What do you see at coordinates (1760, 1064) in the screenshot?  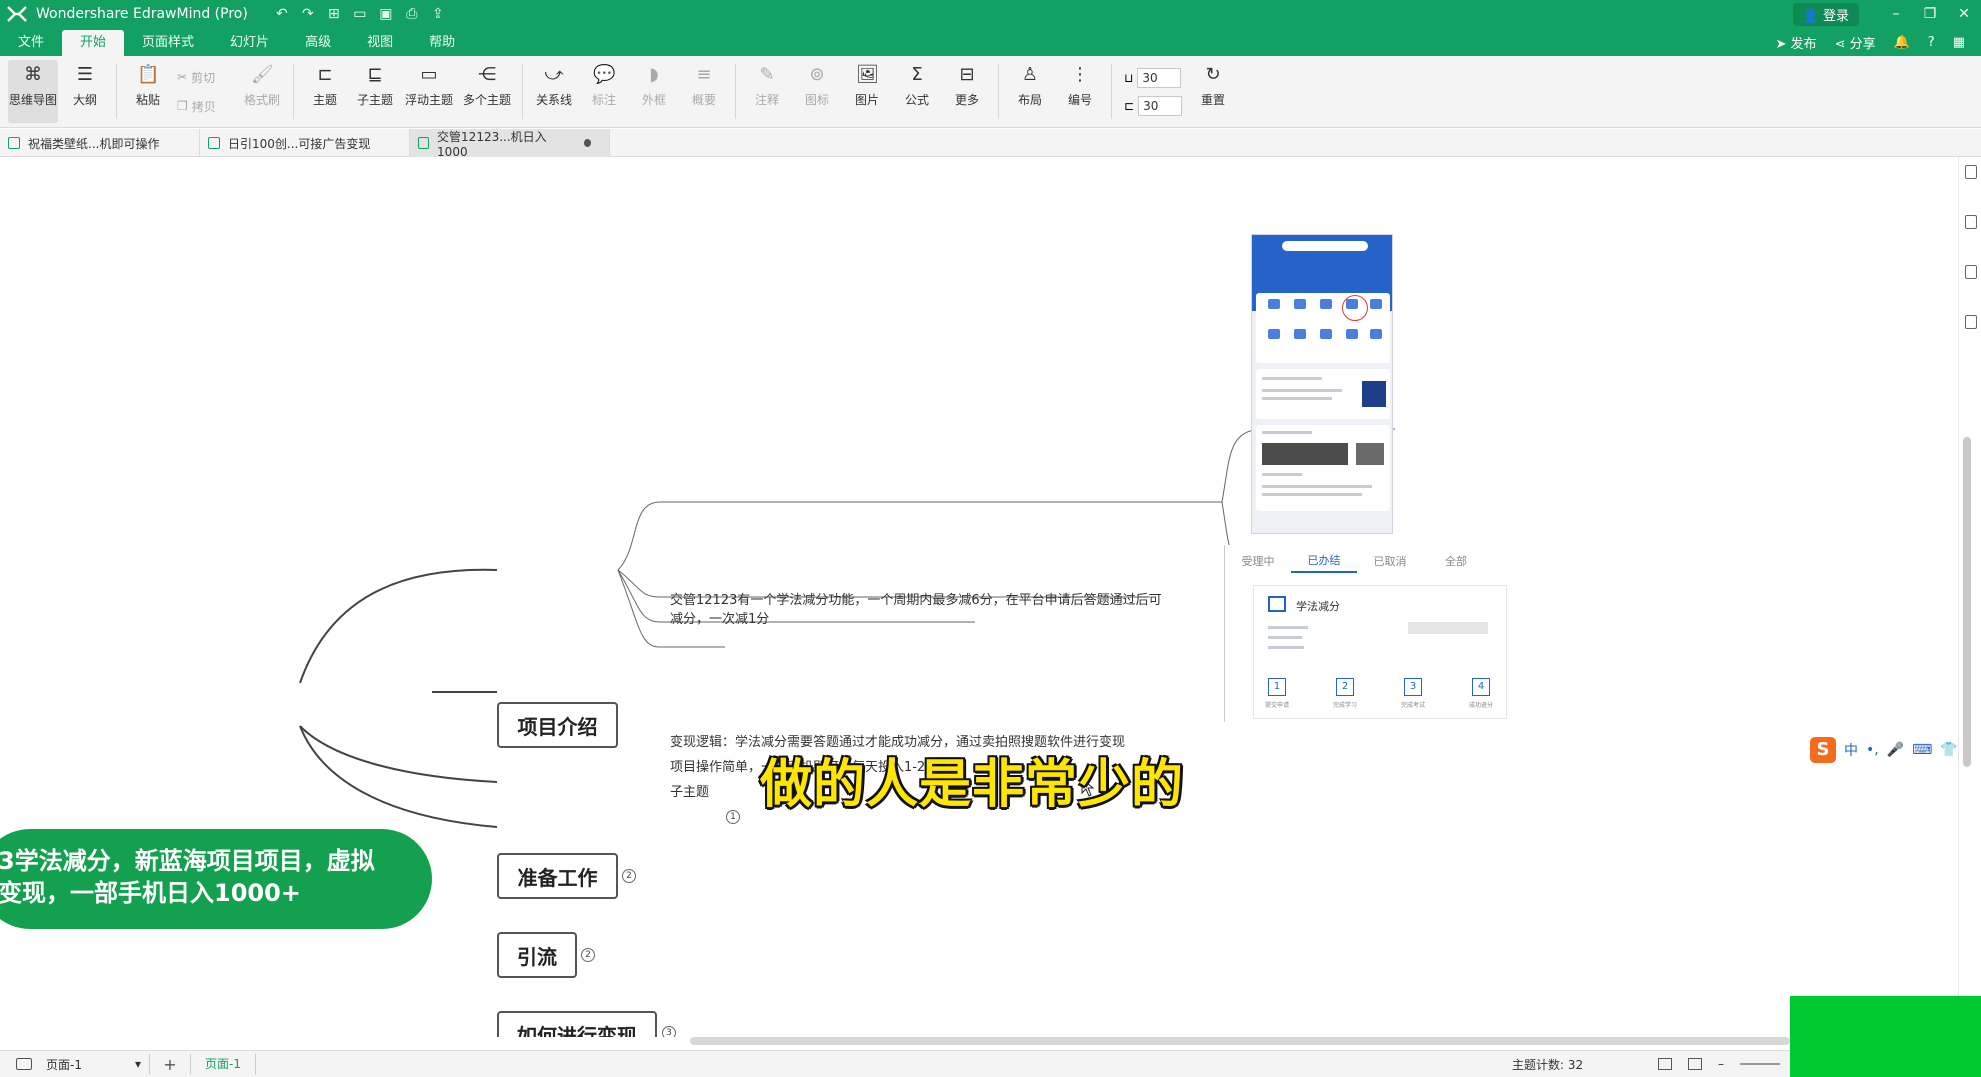 I see `zoom-slider` at bounding box center [1760, 1064].